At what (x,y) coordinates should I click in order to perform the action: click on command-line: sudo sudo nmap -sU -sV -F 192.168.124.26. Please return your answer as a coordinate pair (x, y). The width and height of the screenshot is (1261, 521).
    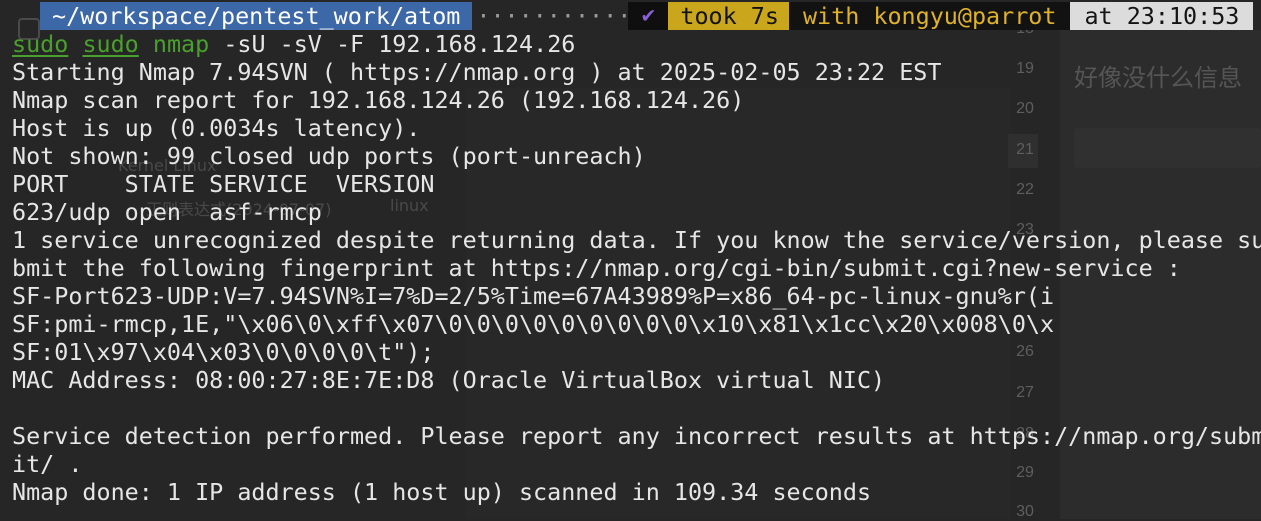
    Looking at the image, I should click on (636, 44).